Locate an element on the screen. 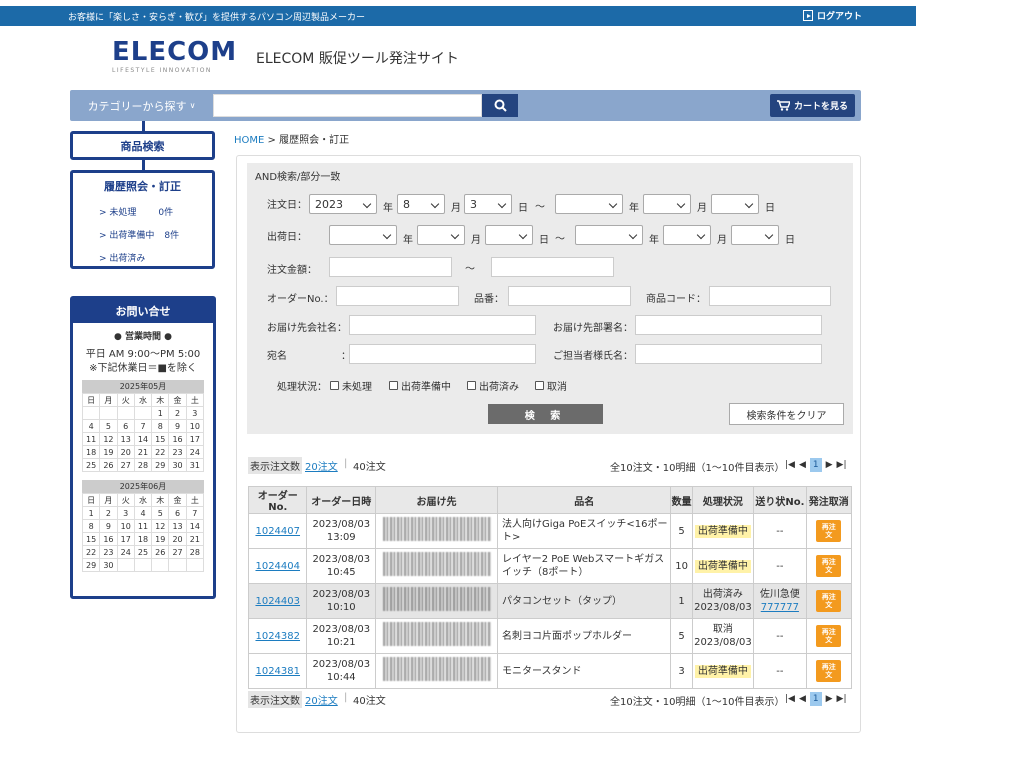 This screenshot has height=767, width=1024. calendar-day: 29 is located at coordinates (160, 465).